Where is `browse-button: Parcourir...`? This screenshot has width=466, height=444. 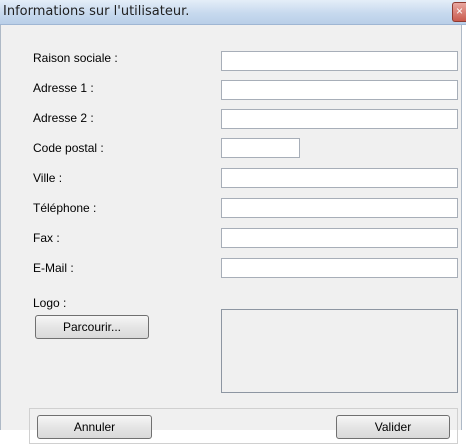 browse-button: Parcourir... is located at coordinates (92, 327).